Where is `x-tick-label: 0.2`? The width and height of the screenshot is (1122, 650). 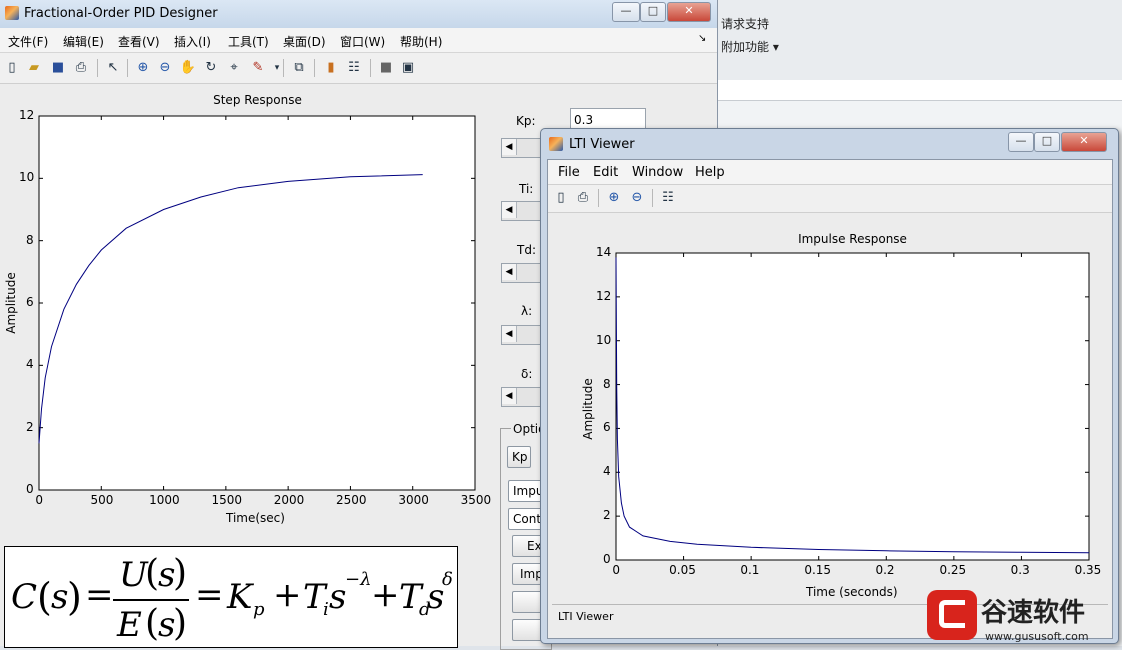 x-tick-label: 0.2 is located at coordinates (885, 570).